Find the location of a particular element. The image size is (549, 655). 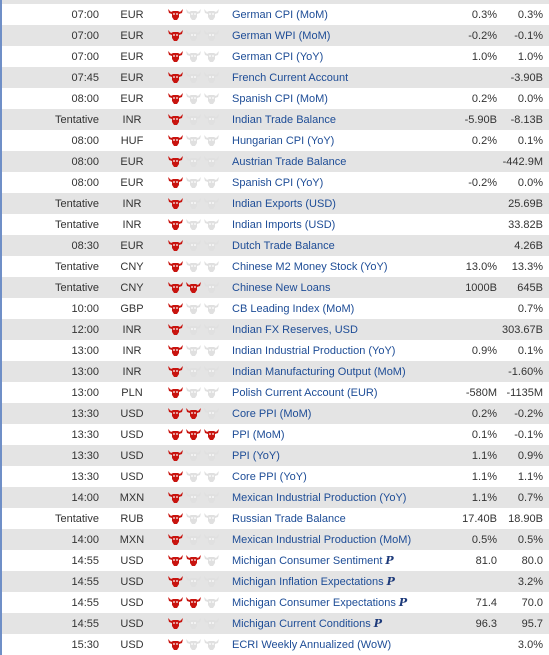

forecast-value: 4.26B is located at coordinates (528, 245).